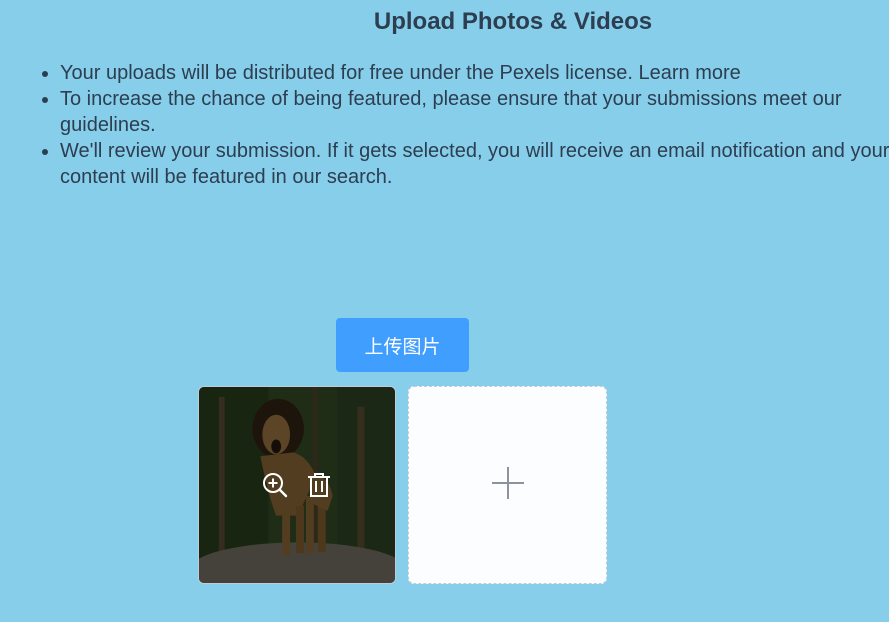  I want to click on page-title: Upload Photos & Videos, so click(513, 21).